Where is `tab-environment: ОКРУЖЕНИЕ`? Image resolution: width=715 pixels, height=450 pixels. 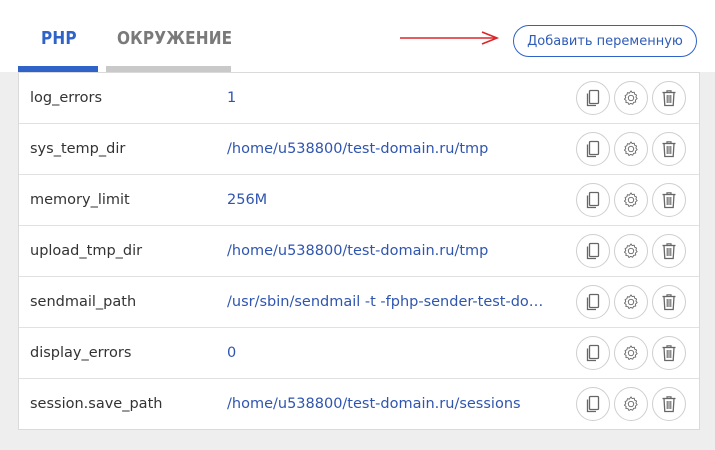
tab-environment: ОКРУЖЕНИЕ is located at coordinates (174, 38).